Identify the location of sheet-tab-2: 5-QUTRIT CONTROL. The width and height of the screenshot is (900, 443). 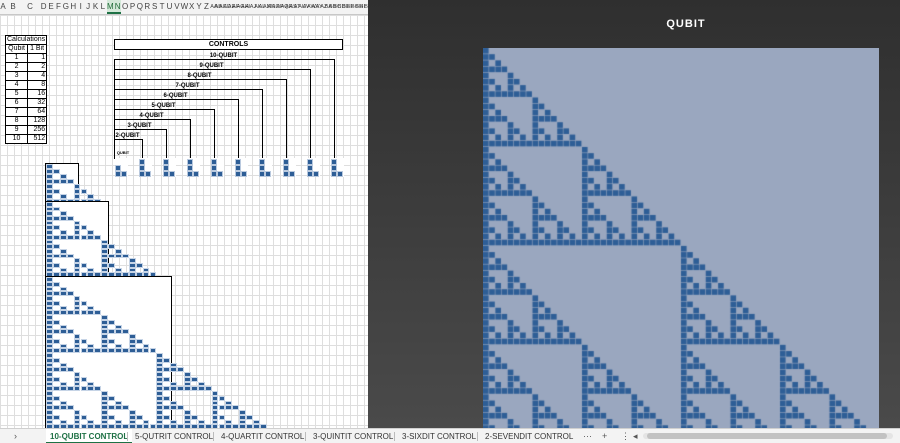
(174, 436).